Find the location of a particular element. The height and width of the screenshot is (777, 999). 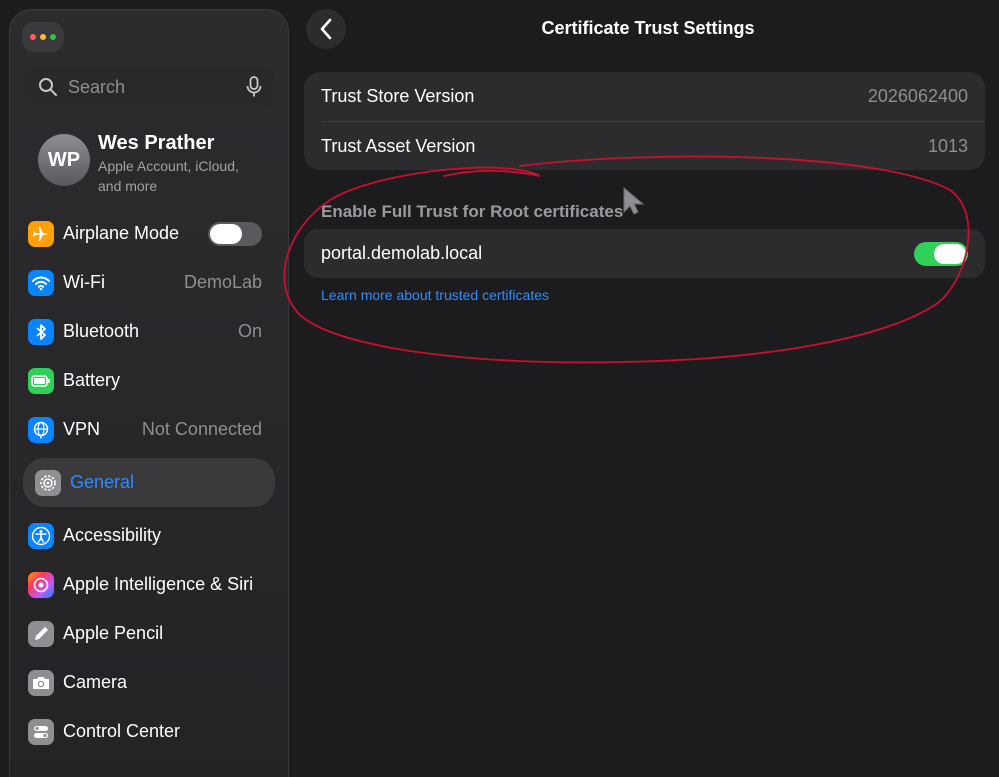

learn-more-link: Learn more about trusted certificates is located at coordinates (435, 295).